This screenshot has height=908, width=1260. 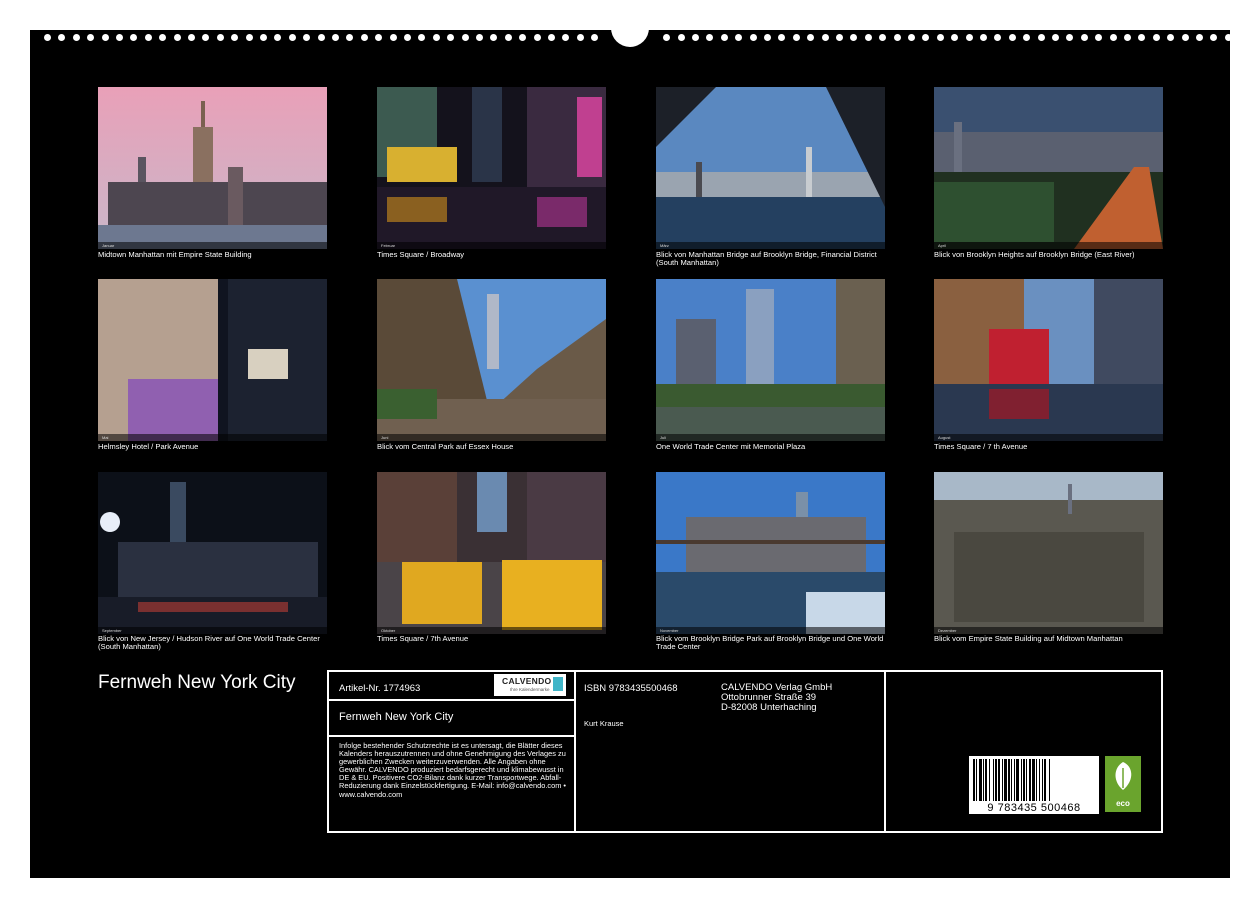 I want to click on manhattan-bridge-photo, so click(x=770, y=168).